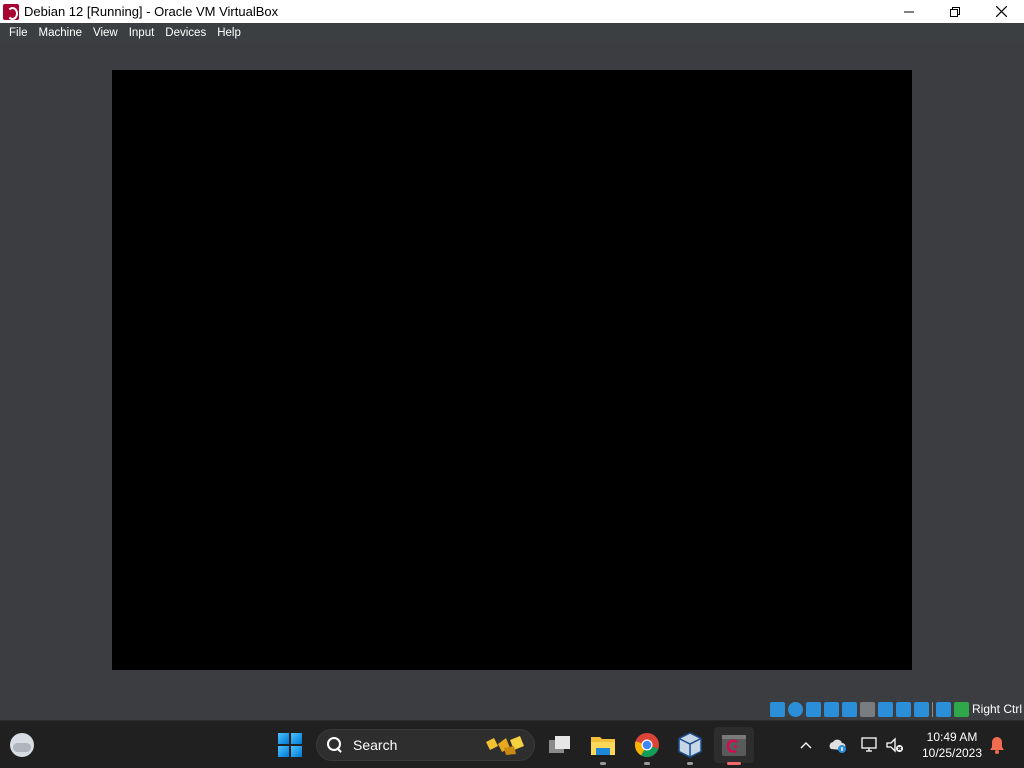  I want to click on menu-file: File, so click(18, 33).